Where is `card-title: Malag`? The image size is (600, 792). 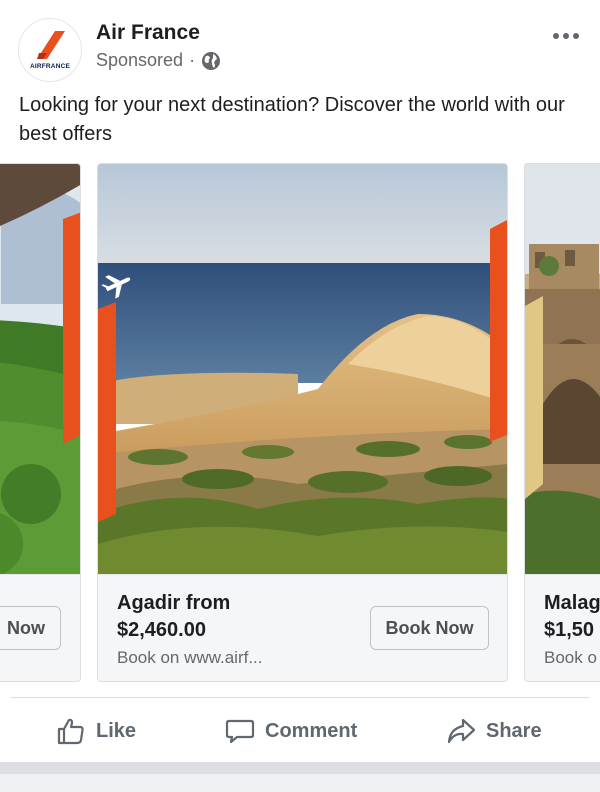 card-title: Malag is located at coordinates (572, 603).